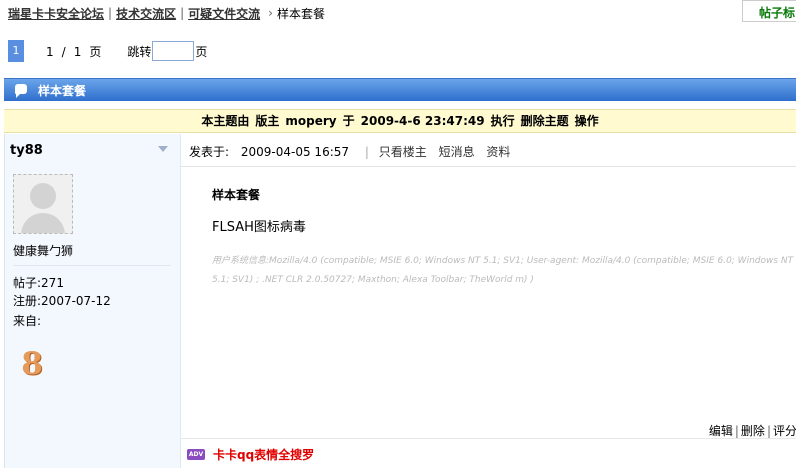 Image resolution: width=796 pixels, height=468 pixels. What do you see at coordinates (236, 195) in the screenshot?
I see `post-title: 样本套餐` at bounding box center [236, 195].